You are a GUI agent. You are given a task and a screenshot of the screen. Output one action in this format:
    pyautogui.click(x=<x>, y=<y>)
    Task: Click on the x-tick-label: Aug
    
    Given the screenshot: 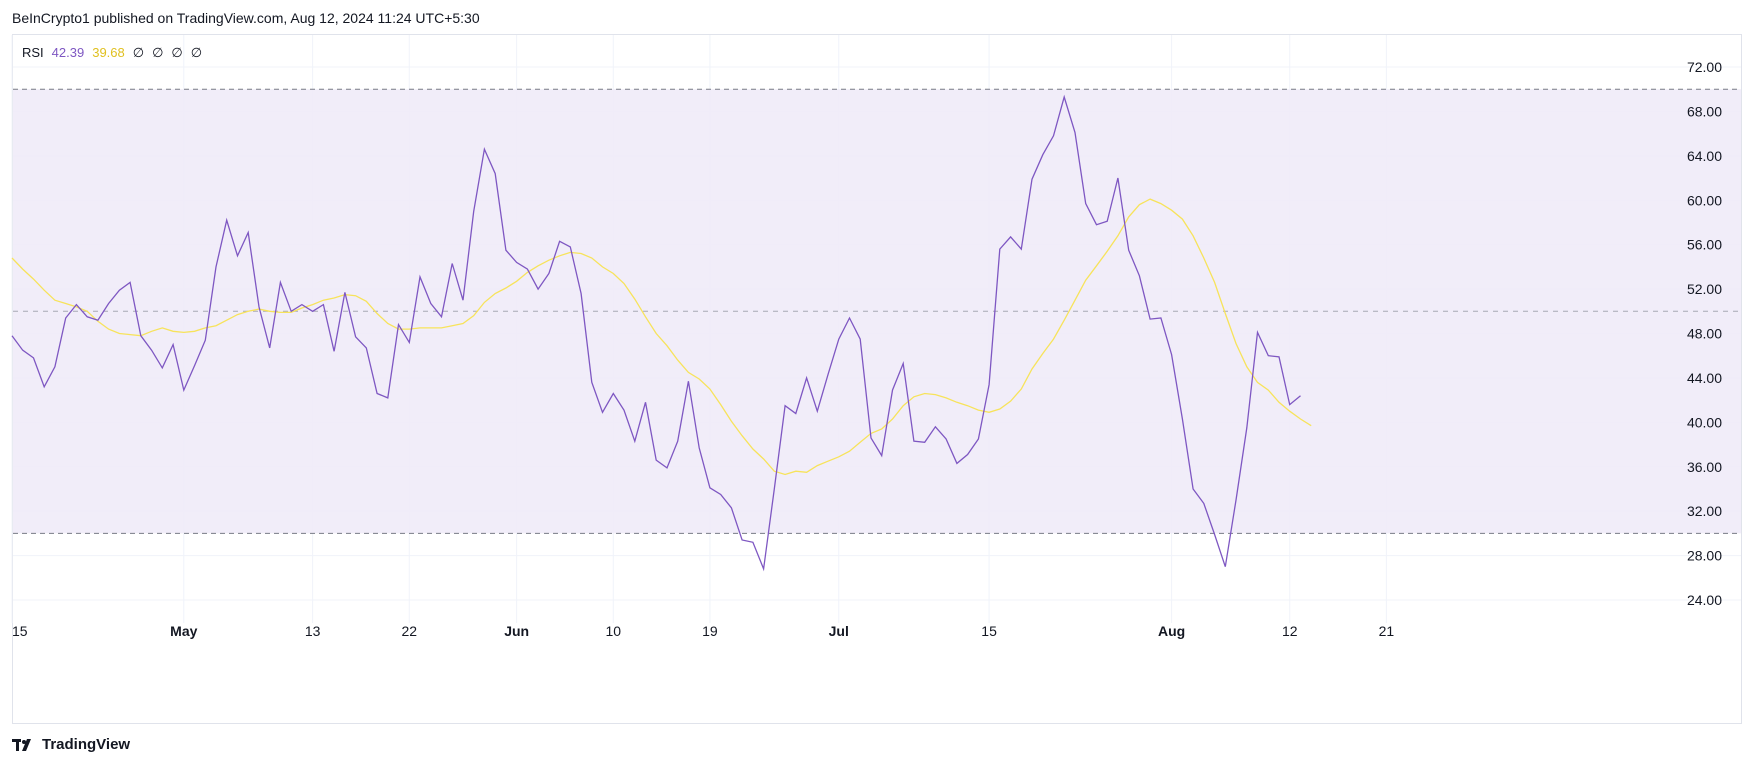 What is the action you would take?
    pyautogui.click(x=1171, y=631)
    